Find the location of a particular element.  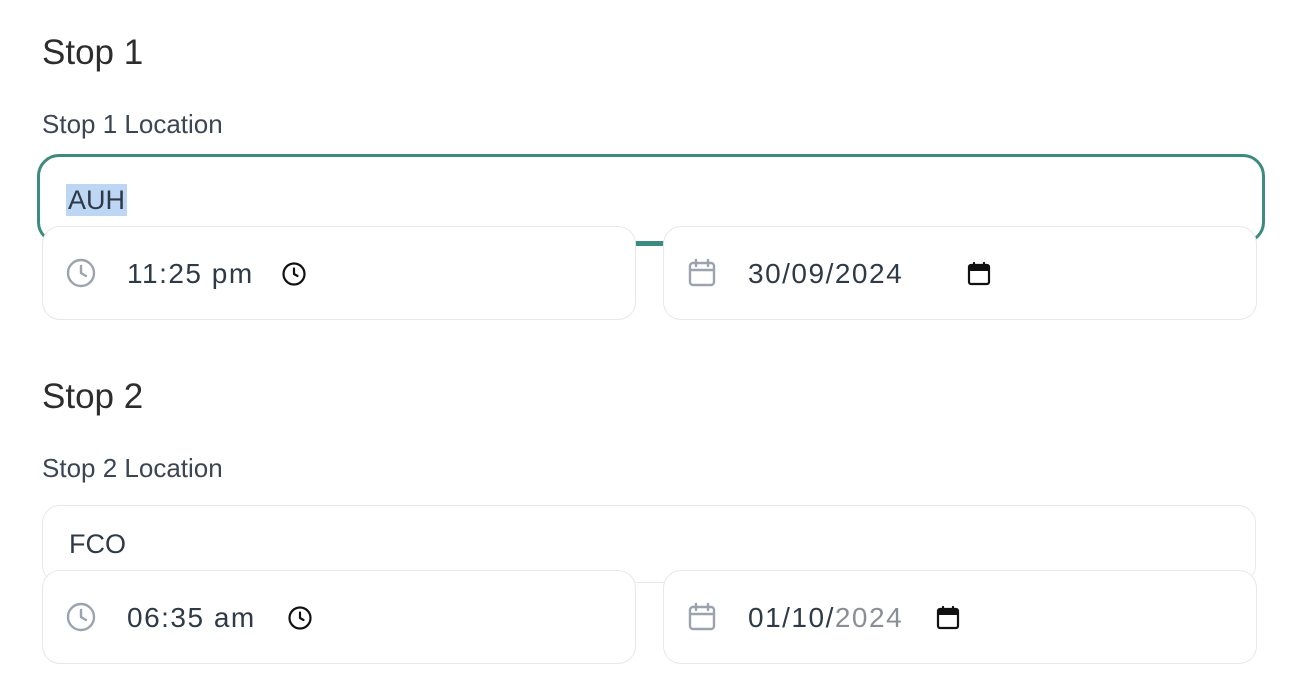

stop-1-title: Stop 1 is located at coordinates (93, 52).